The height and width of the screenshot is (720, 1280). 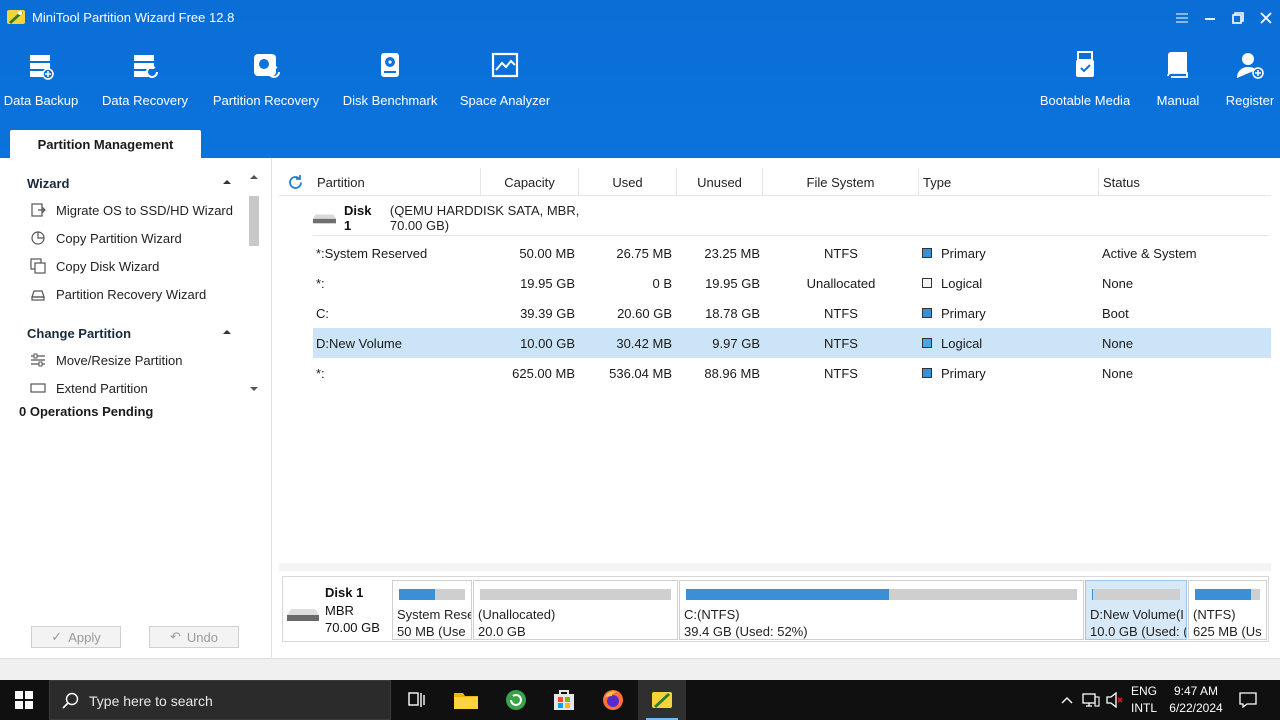 What do you see at coordinates (1248, 700) in the screenshot?
I see `notifications-button` at bounding box center [1248, 700].